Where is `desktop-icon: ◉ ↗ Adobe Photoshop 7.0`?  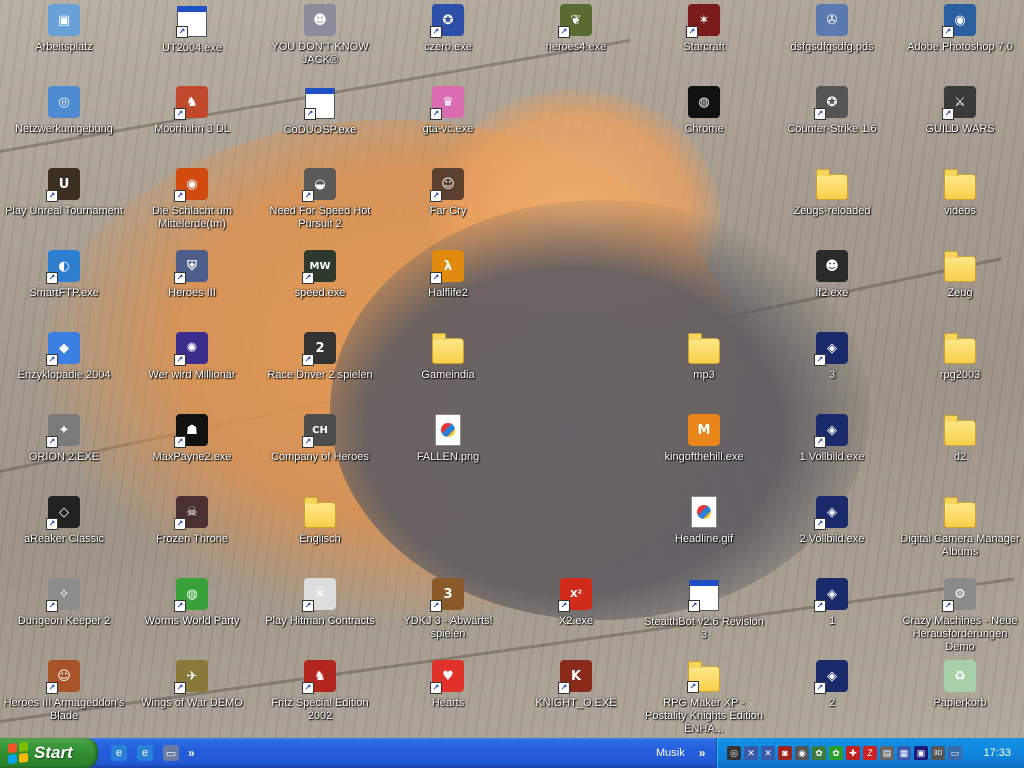 desktop-icon: ◉ ↗ Adobe Photoshop 7.0 is located at coordinates (960, 43).